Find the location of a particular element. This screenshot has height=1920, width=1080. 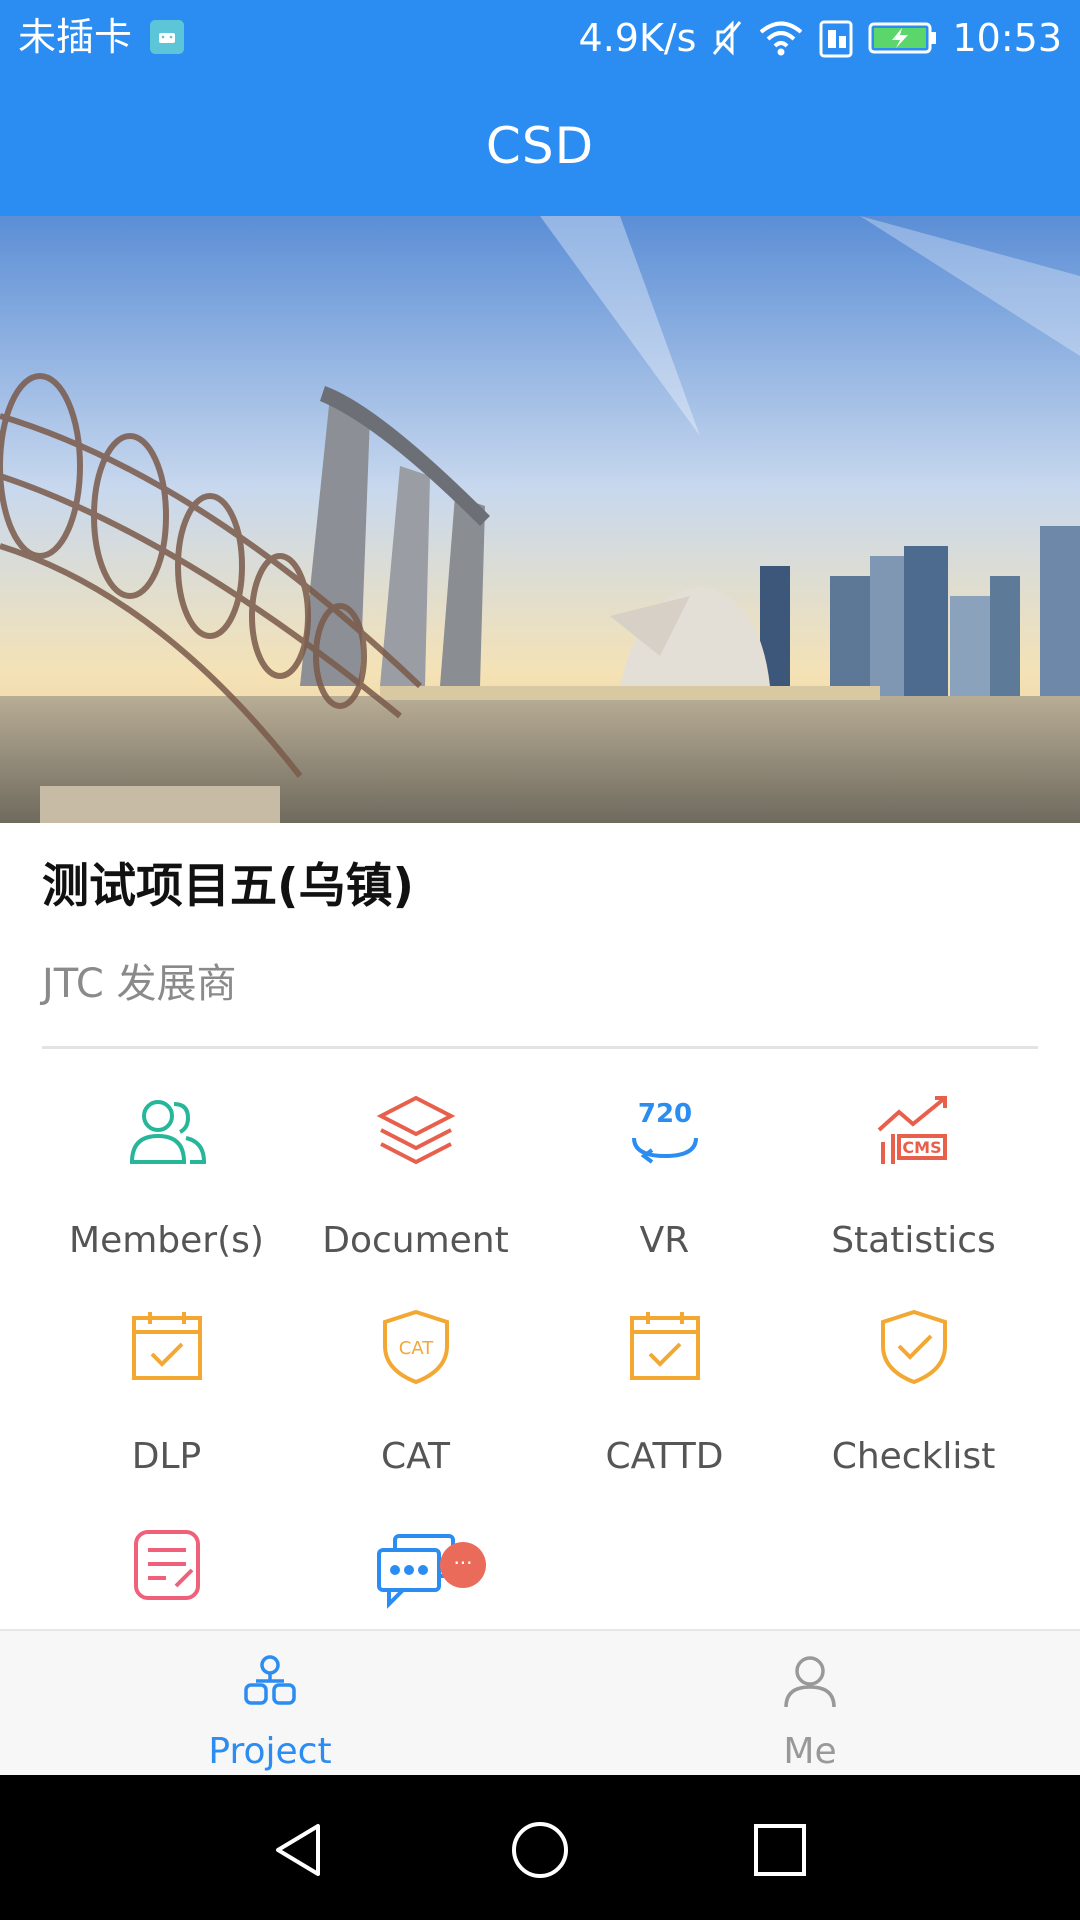

tab-project: Project is located at coordinates (270, 1704).